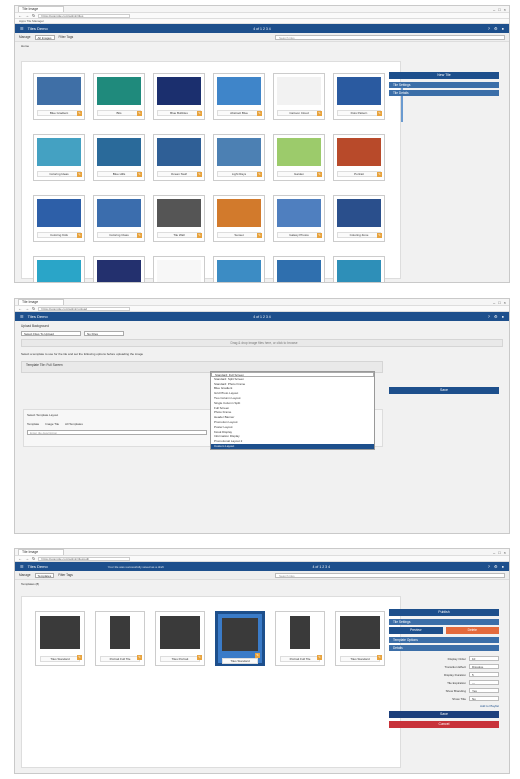  I want to click on tile-card: Blue Bubbles ✎, so click(179, 96).